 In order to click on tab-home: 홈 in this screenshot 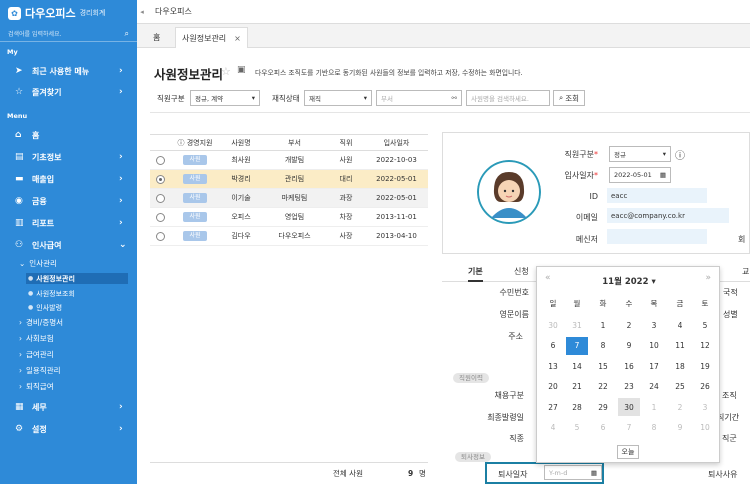, I will do `click(156, 37)`.